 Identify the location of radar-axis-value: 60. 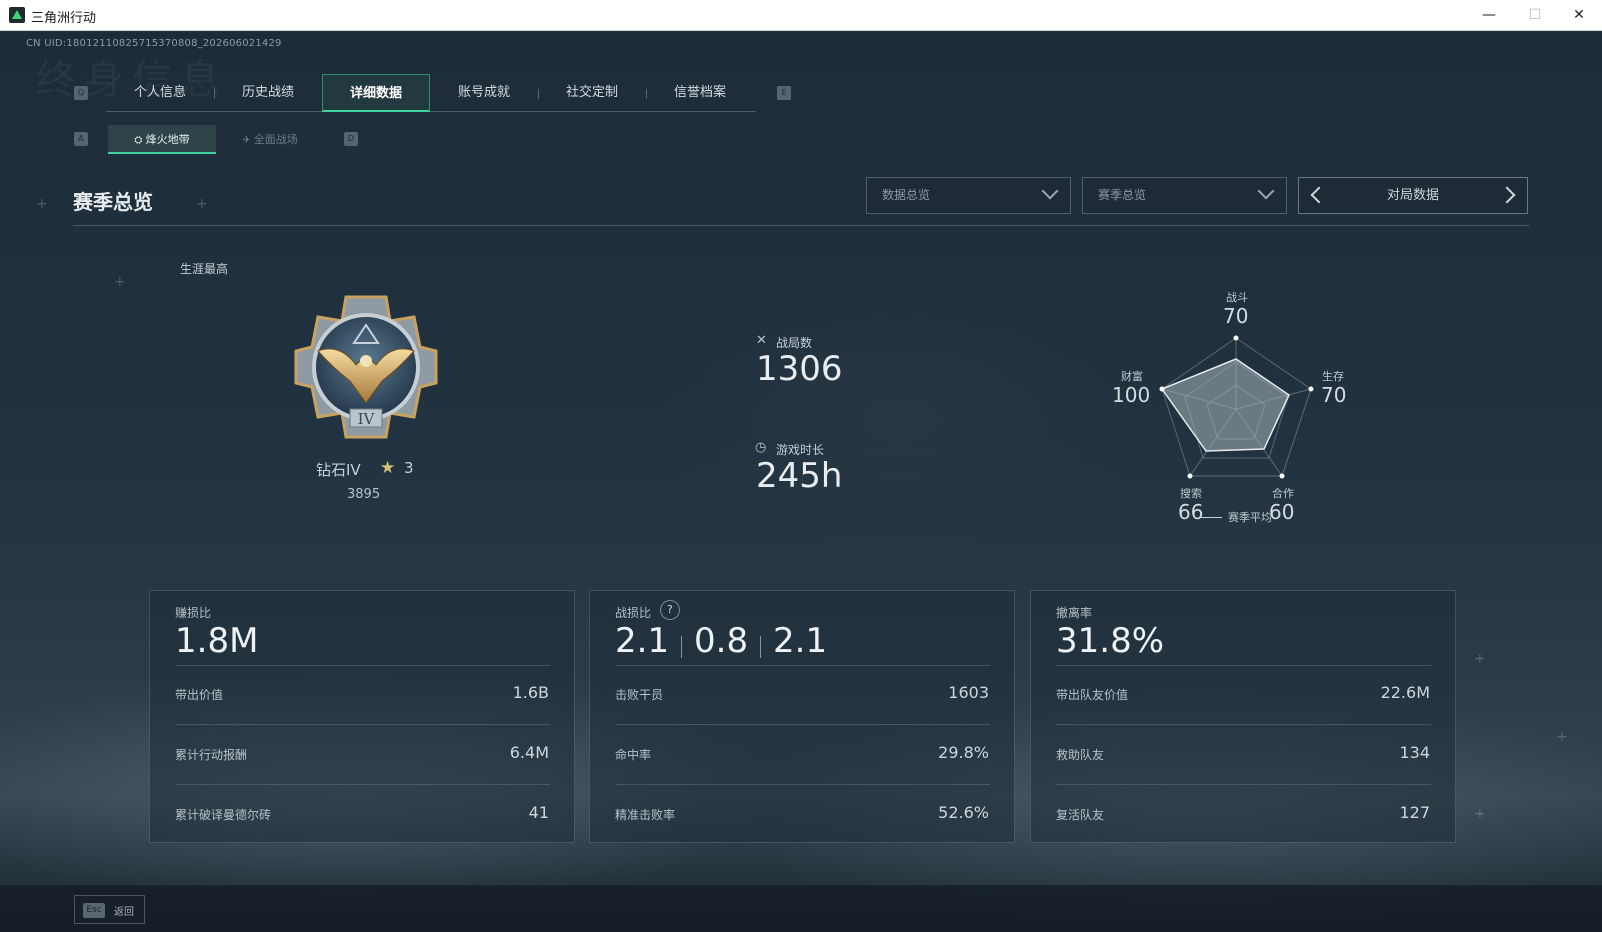
(1282, 512).